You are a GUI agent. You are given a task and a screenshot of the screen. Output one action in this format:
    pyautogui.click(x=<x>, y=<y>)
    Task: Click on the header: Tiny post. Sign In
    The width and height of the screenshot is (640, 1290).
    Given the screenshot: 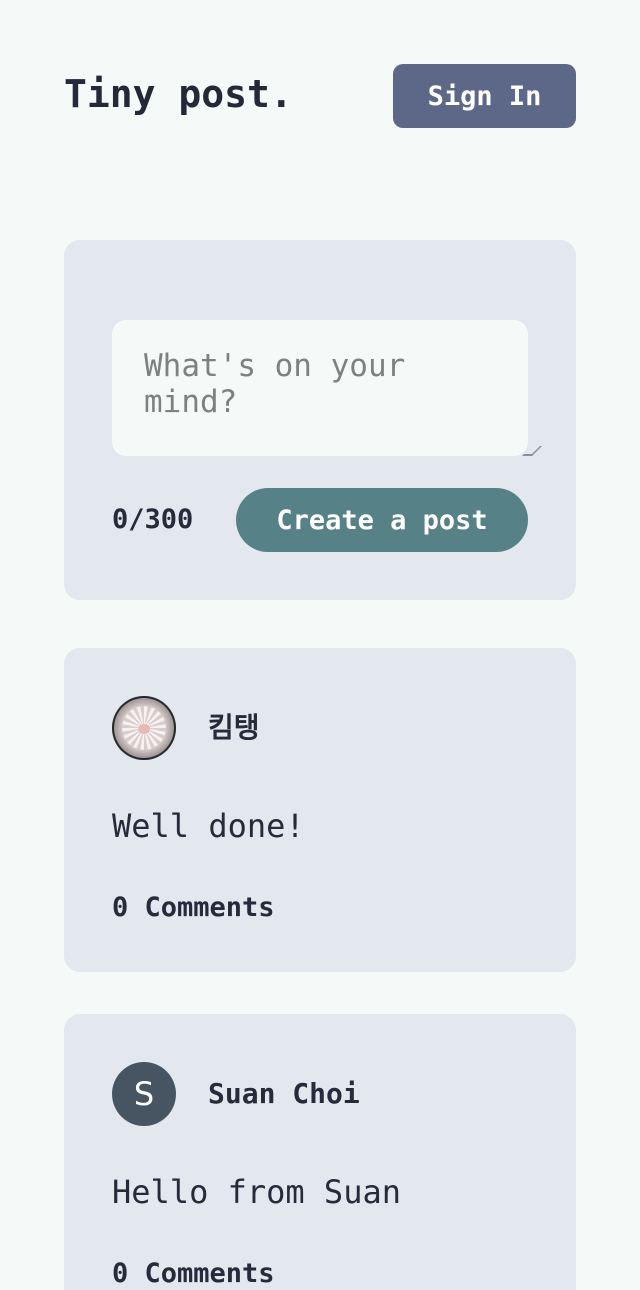 What is the action you would take?
    pyautogui.click(x=320, y=96)
    